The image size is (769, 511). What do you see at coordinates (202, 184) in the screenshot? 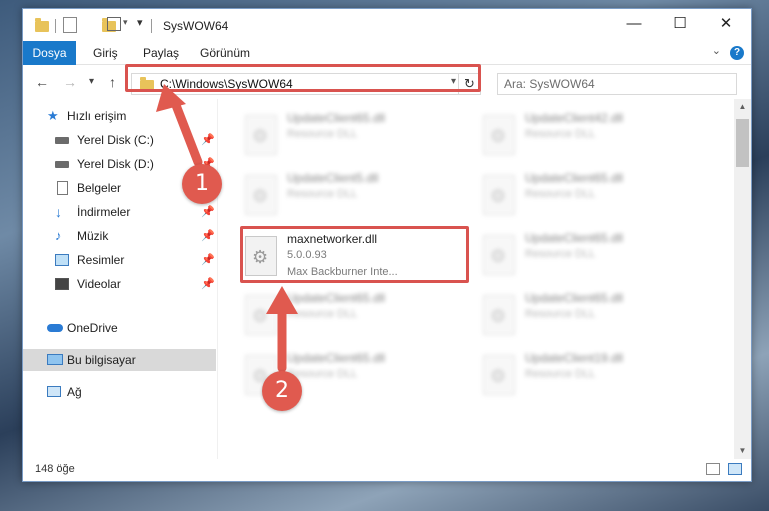
I see `callout-badge-1: 1` at bounding box center [202, 184].